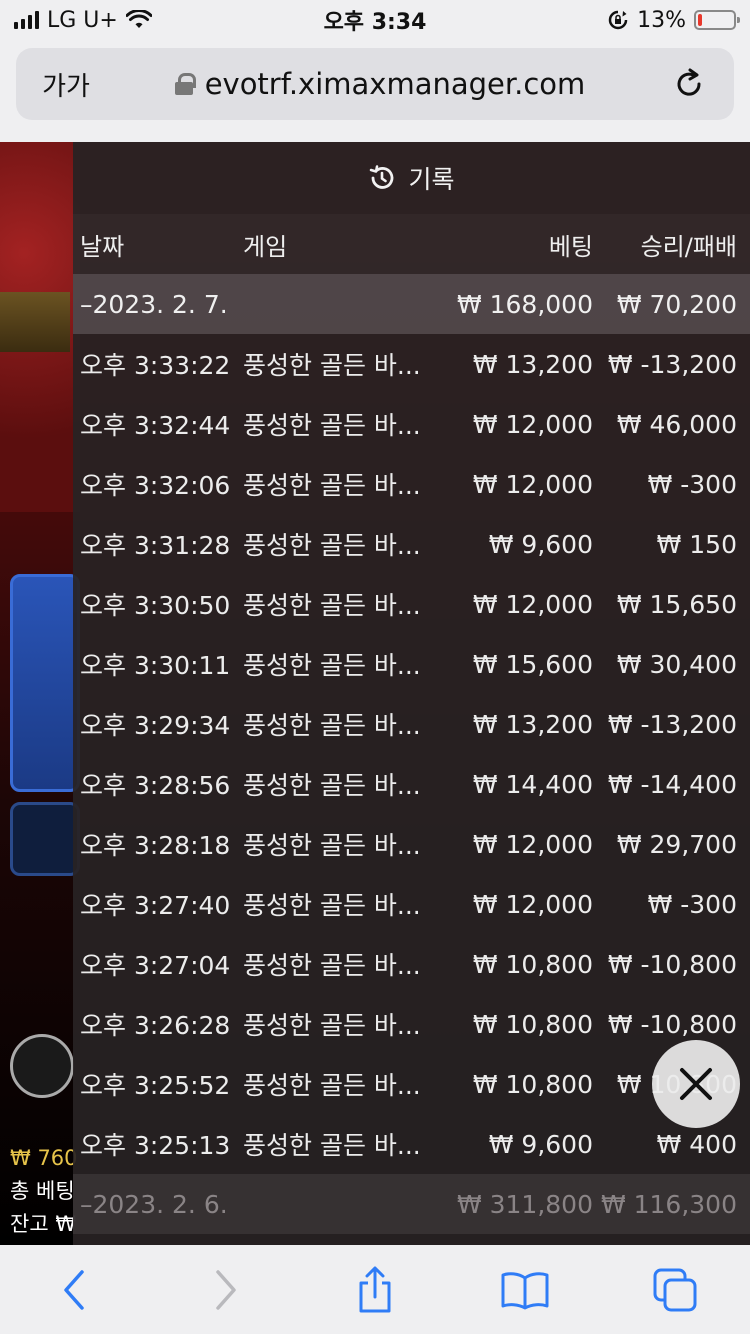 The image size is (750, 1334). I want to click on row-time: 오후 3:31:28, so click(155, 545).